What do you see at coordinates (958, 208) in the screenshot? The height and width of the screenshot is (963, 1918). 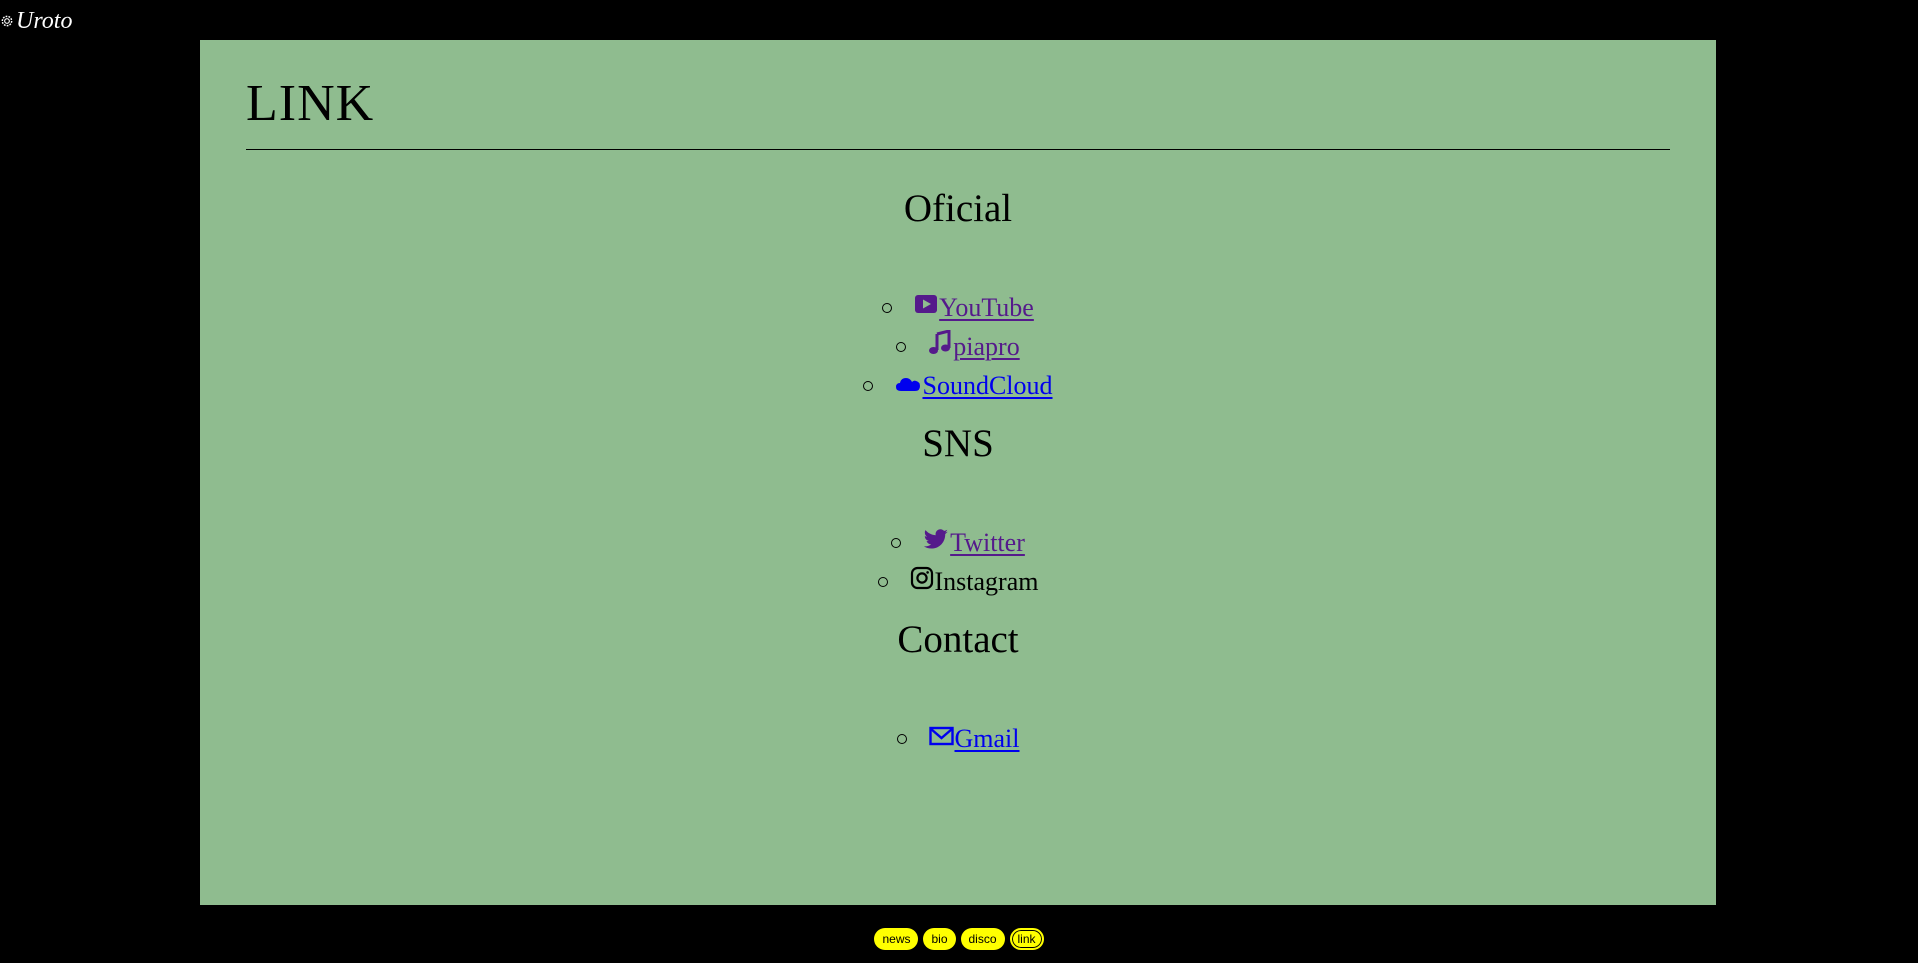 I see `section-heading-oficial: Oficial` at bounding box center [958, 208].